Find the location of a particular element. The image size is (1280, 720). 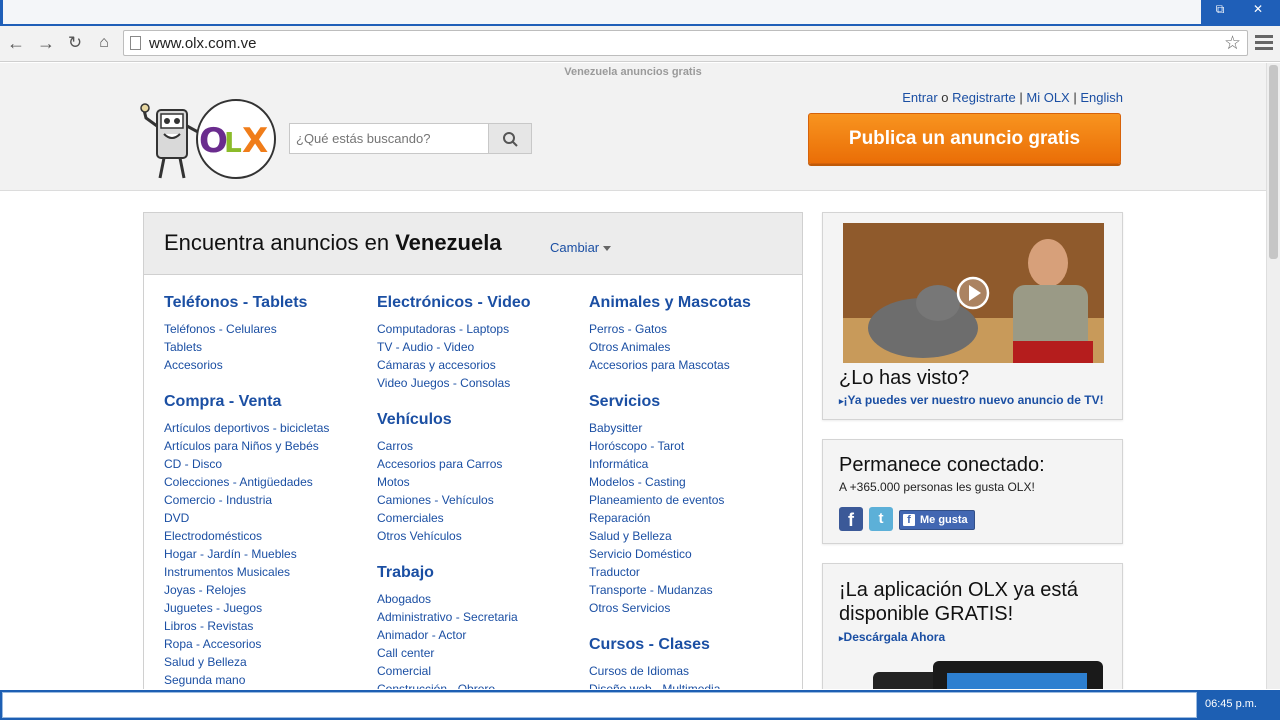

category-link: Colecciones - Antigüedades is located at coordinates (238, 482).